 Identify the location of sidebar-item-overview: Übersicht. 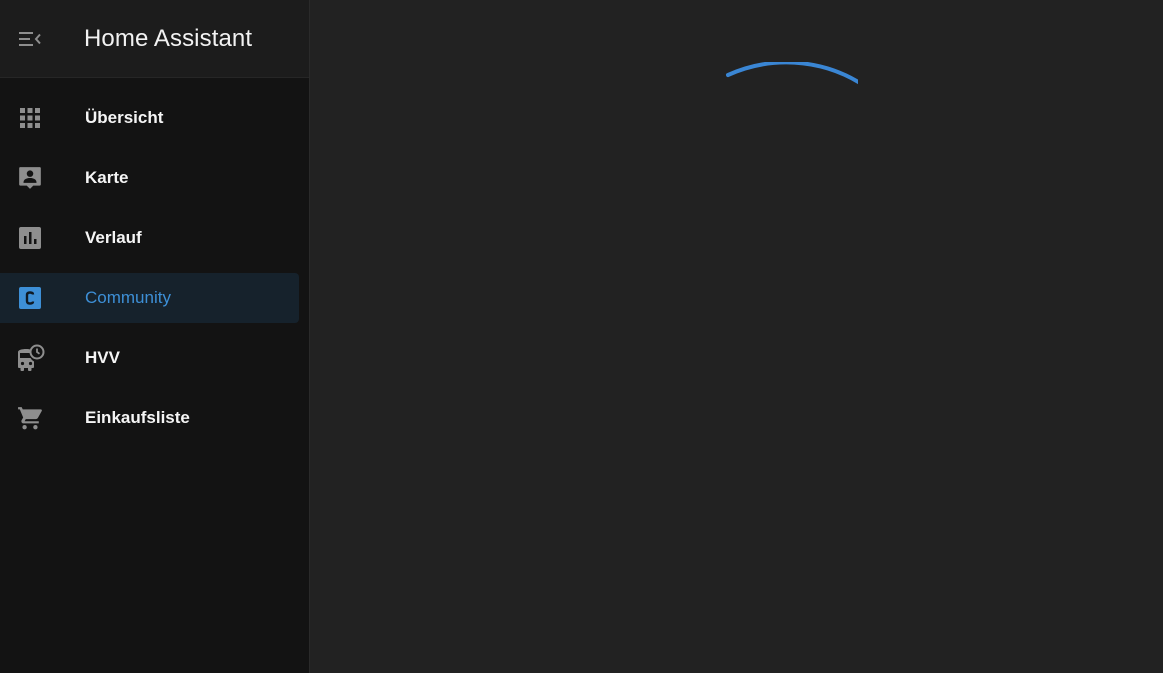
(149, 118).